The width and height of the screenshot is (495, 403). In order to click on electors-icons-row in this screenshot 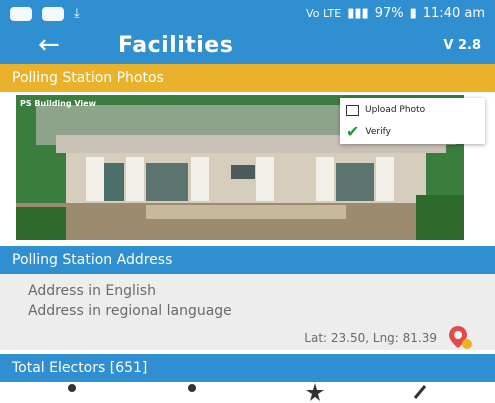, I will do `click(247, 392)`.